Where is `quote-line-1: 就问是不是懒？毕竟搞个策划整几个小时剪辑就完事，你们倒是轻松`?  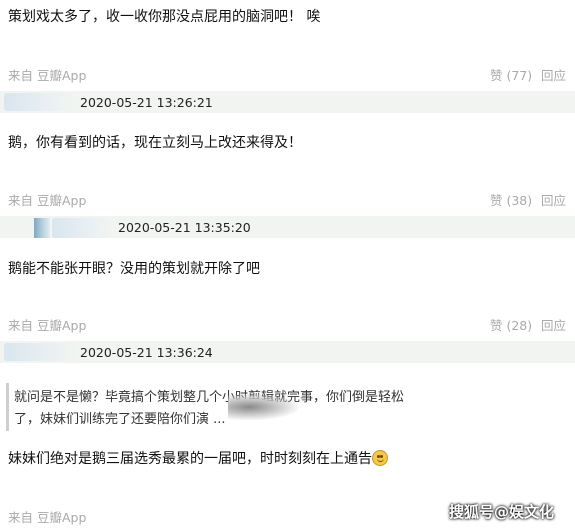 quote-line-1: 就问是不是懒？毕竟搞个策划整几个小时剪辑就完事，你们倒是轻松 is located at coordinates (209, 397).